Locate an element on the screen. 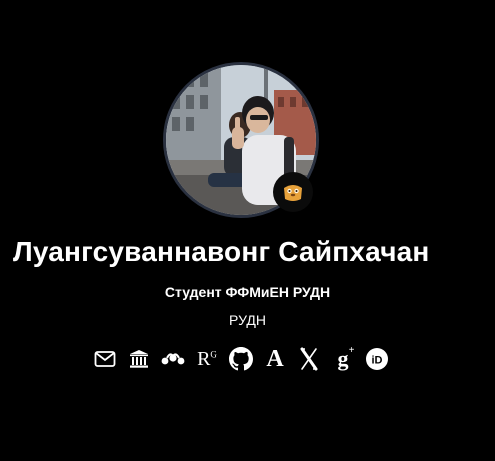 The image size is (495, 461). hugo-badge-icon is located at coordinates (293, 192).